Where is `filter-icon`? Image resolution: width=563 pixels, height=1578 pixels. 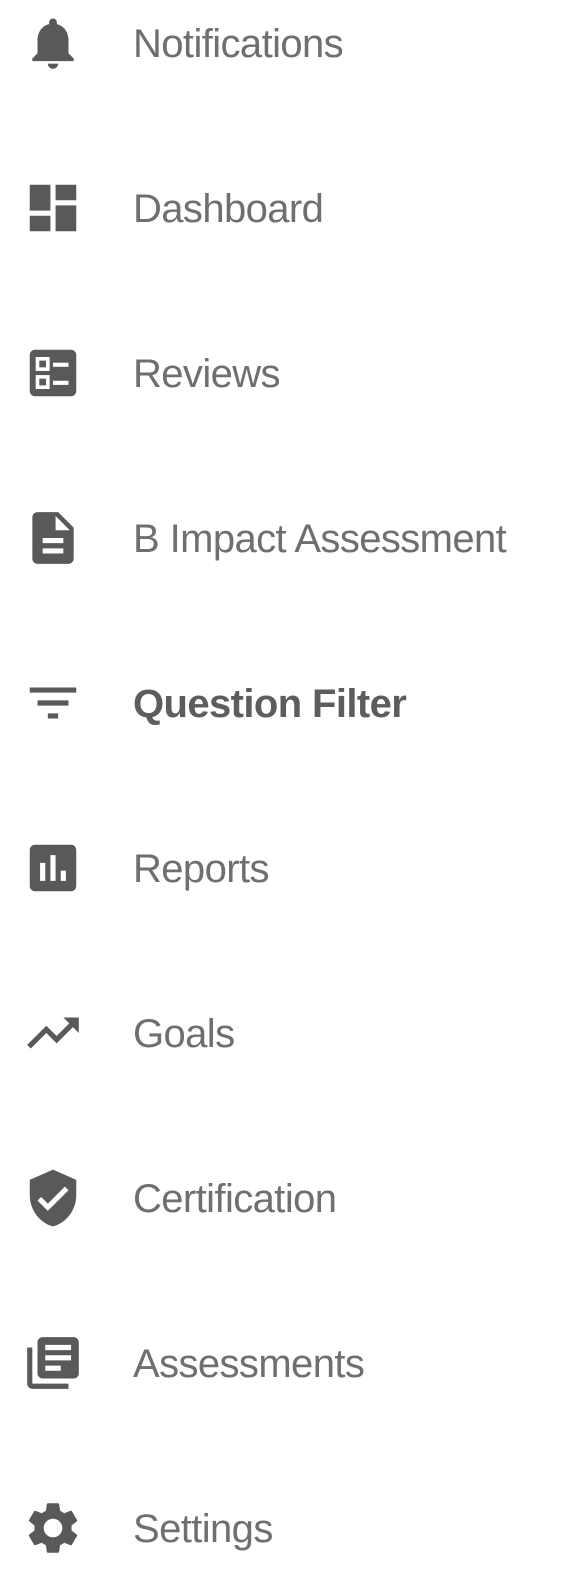
filter-icon is located at coordinates (53, 703).